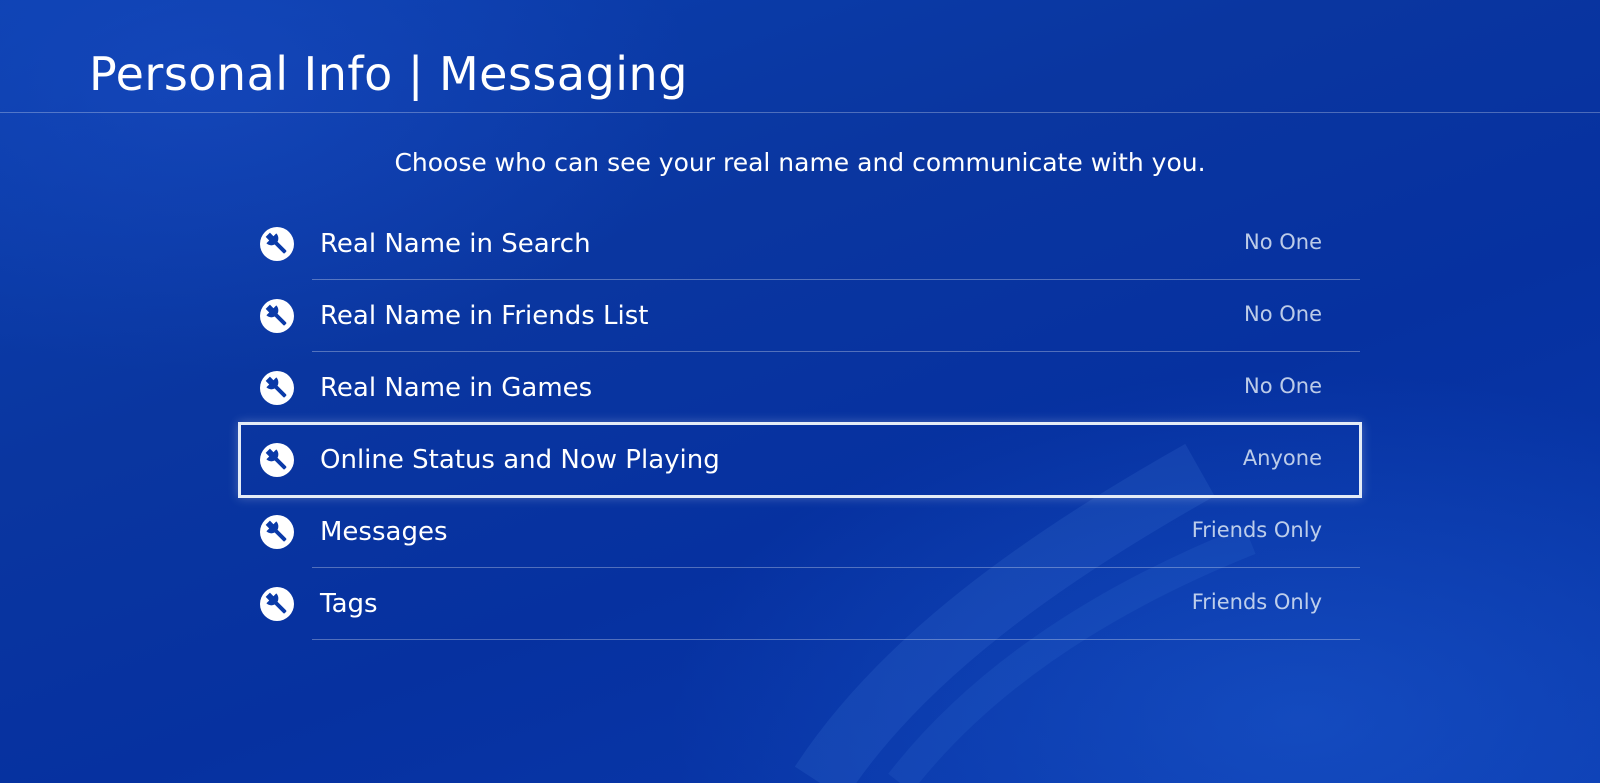  Describe the element at coordinates (800, 316) in the screenshot. I see `setting-row-real-name-in-friends-list: Real Name in Friends List No One` at that location.